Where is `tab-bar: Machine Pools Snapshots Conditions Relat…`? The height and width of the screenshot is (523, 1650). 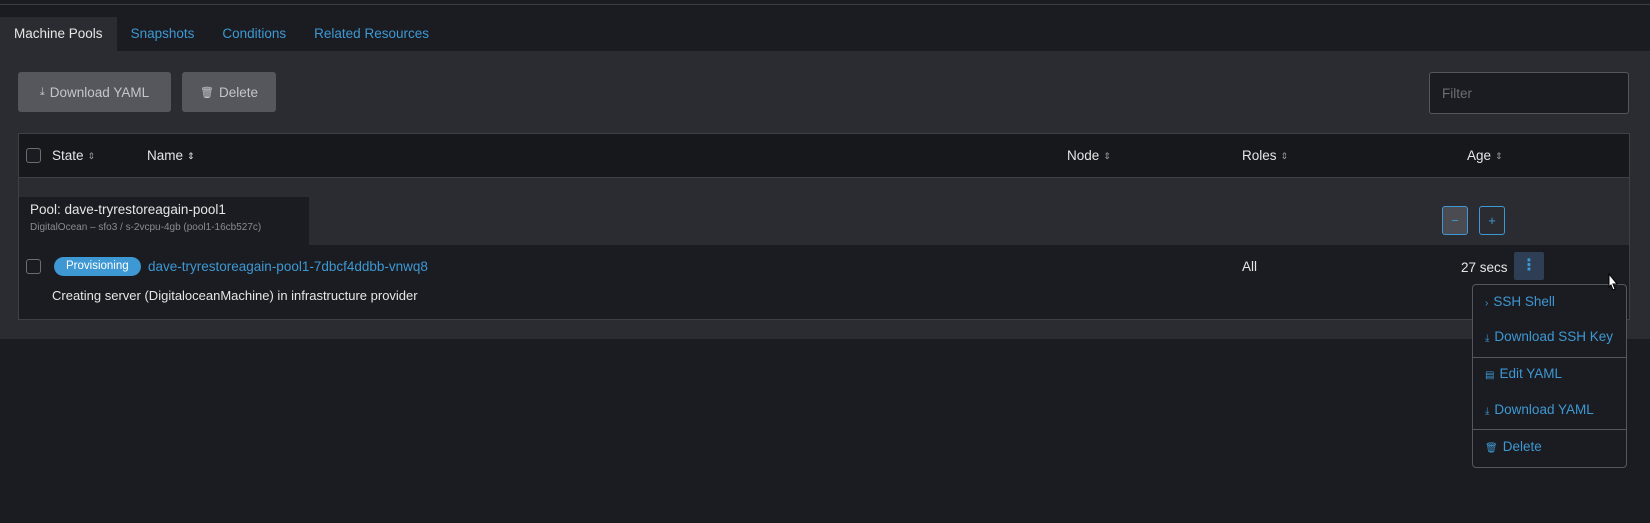 tab-bar: Machine Pools Snapshots Conditions Relat… is located at coordinates (221, 34).